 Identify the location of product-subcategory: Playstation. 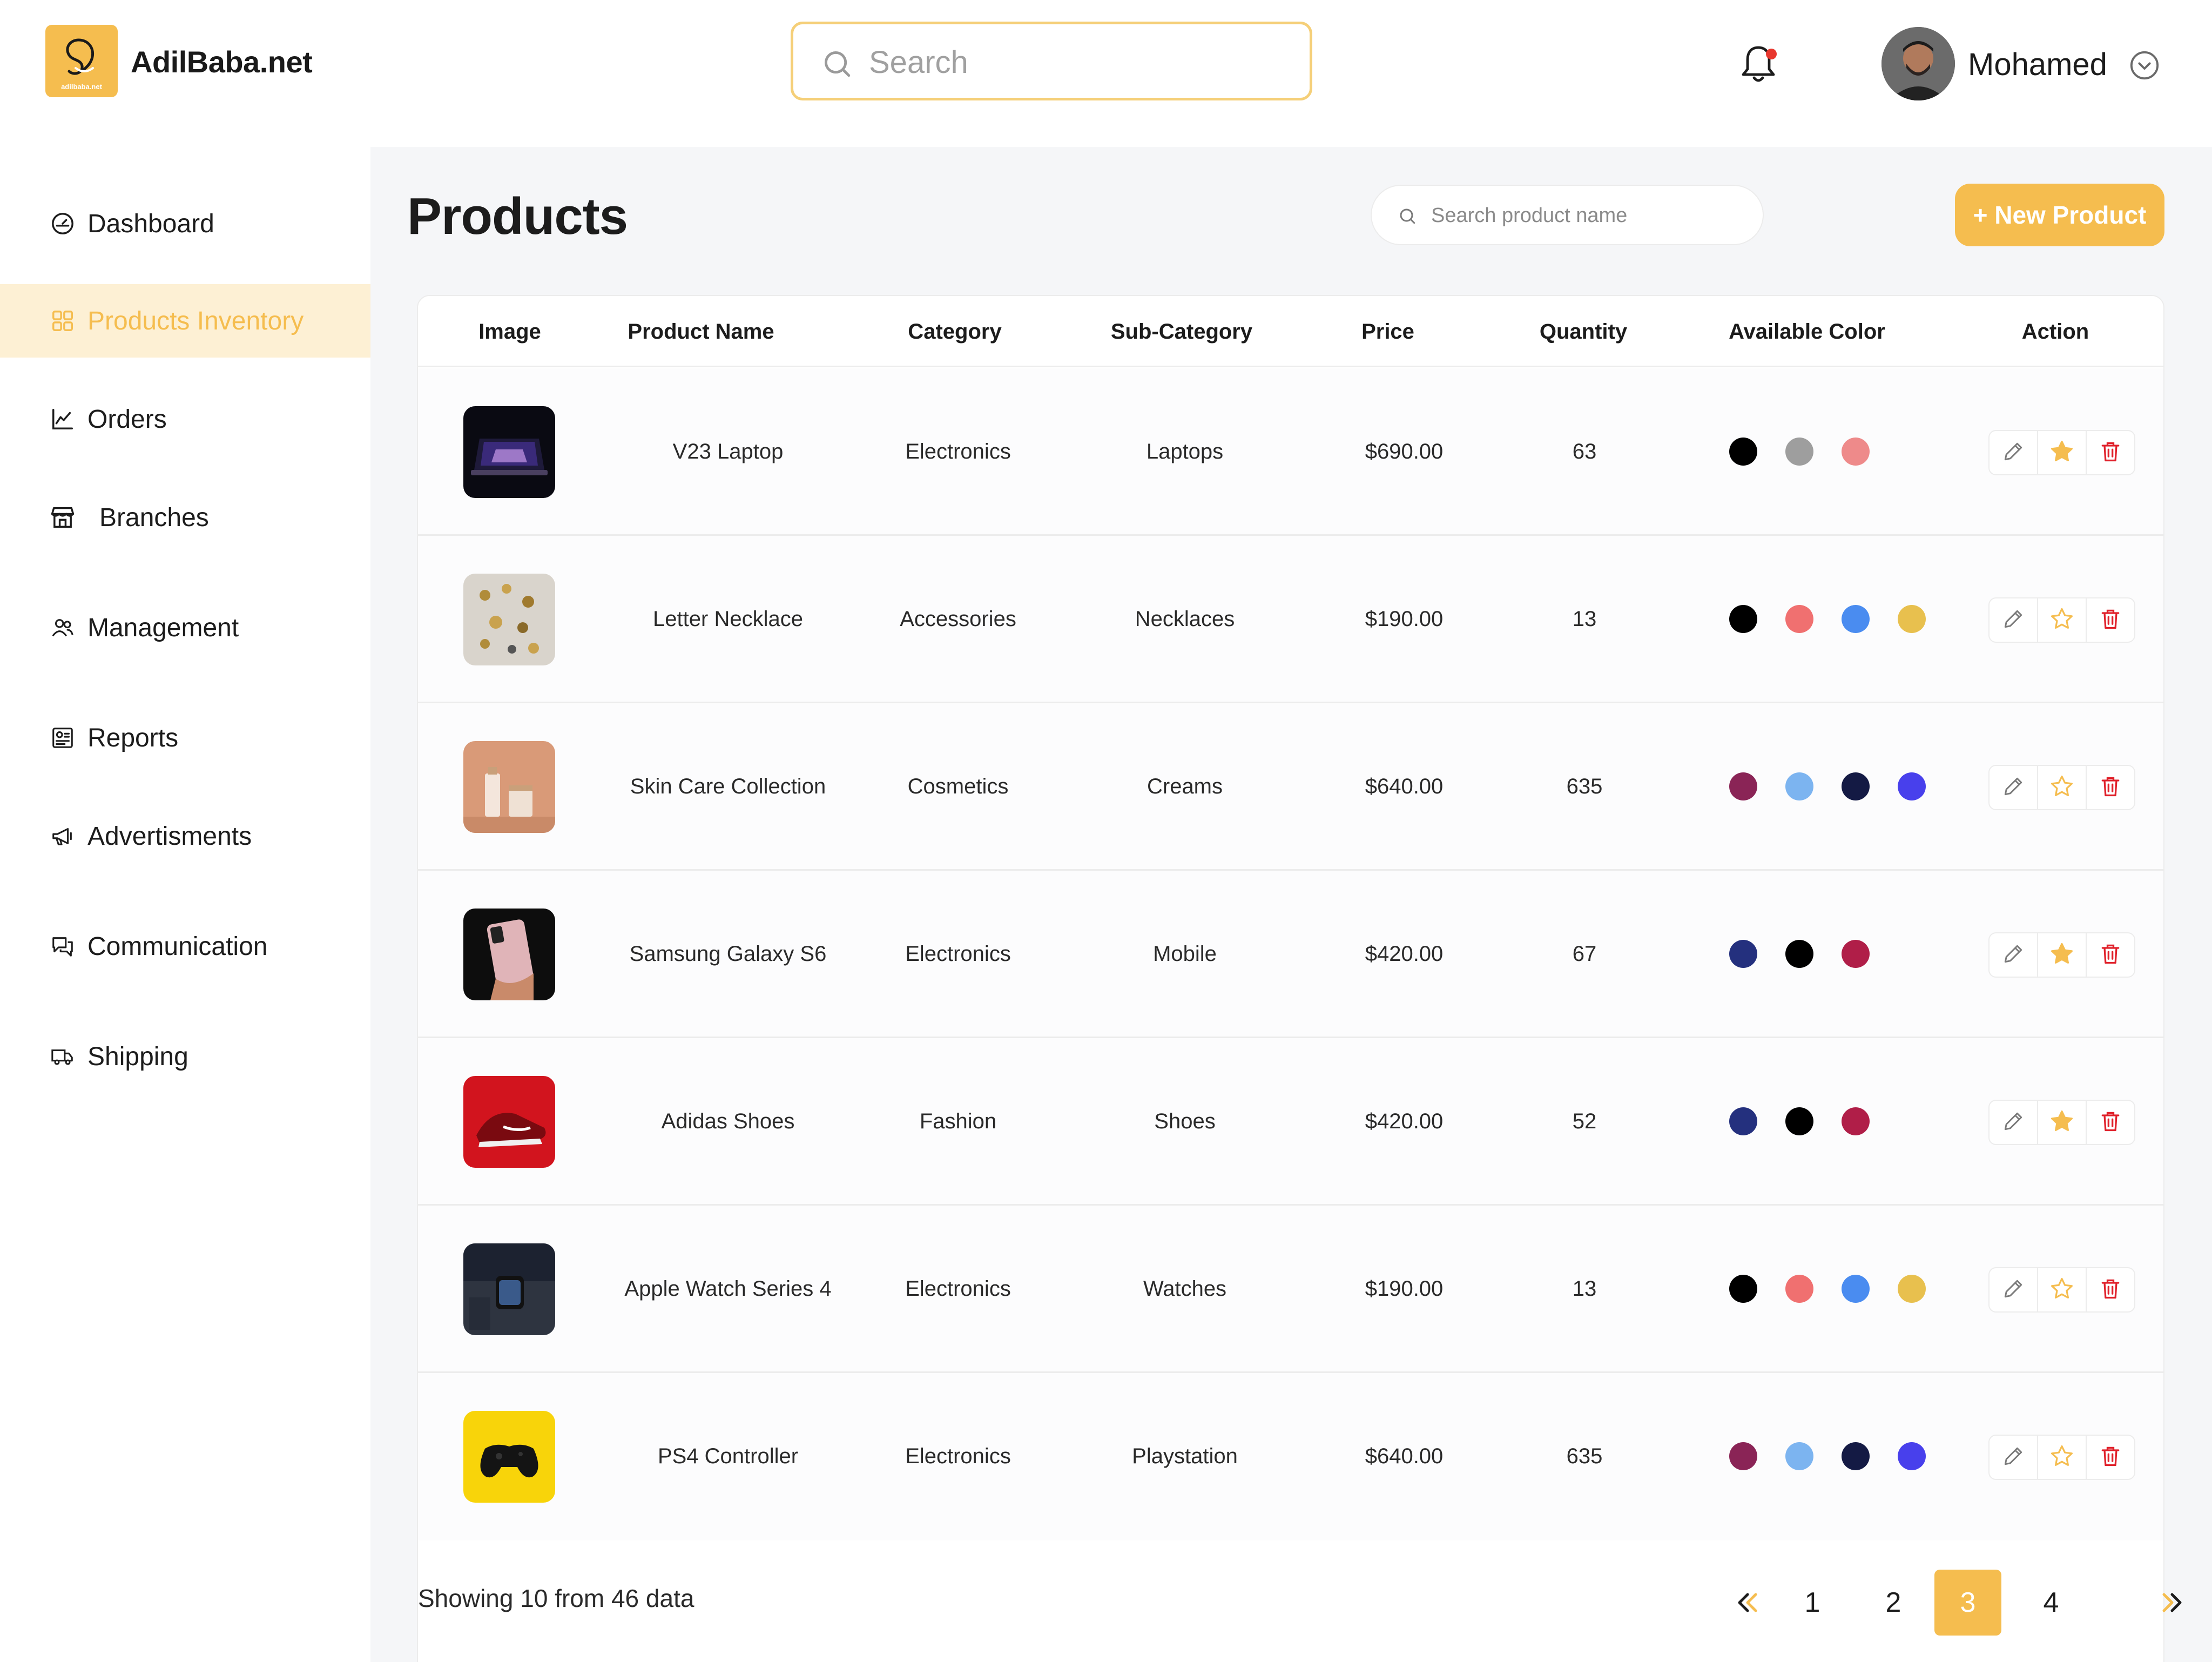
(1185, 1456).